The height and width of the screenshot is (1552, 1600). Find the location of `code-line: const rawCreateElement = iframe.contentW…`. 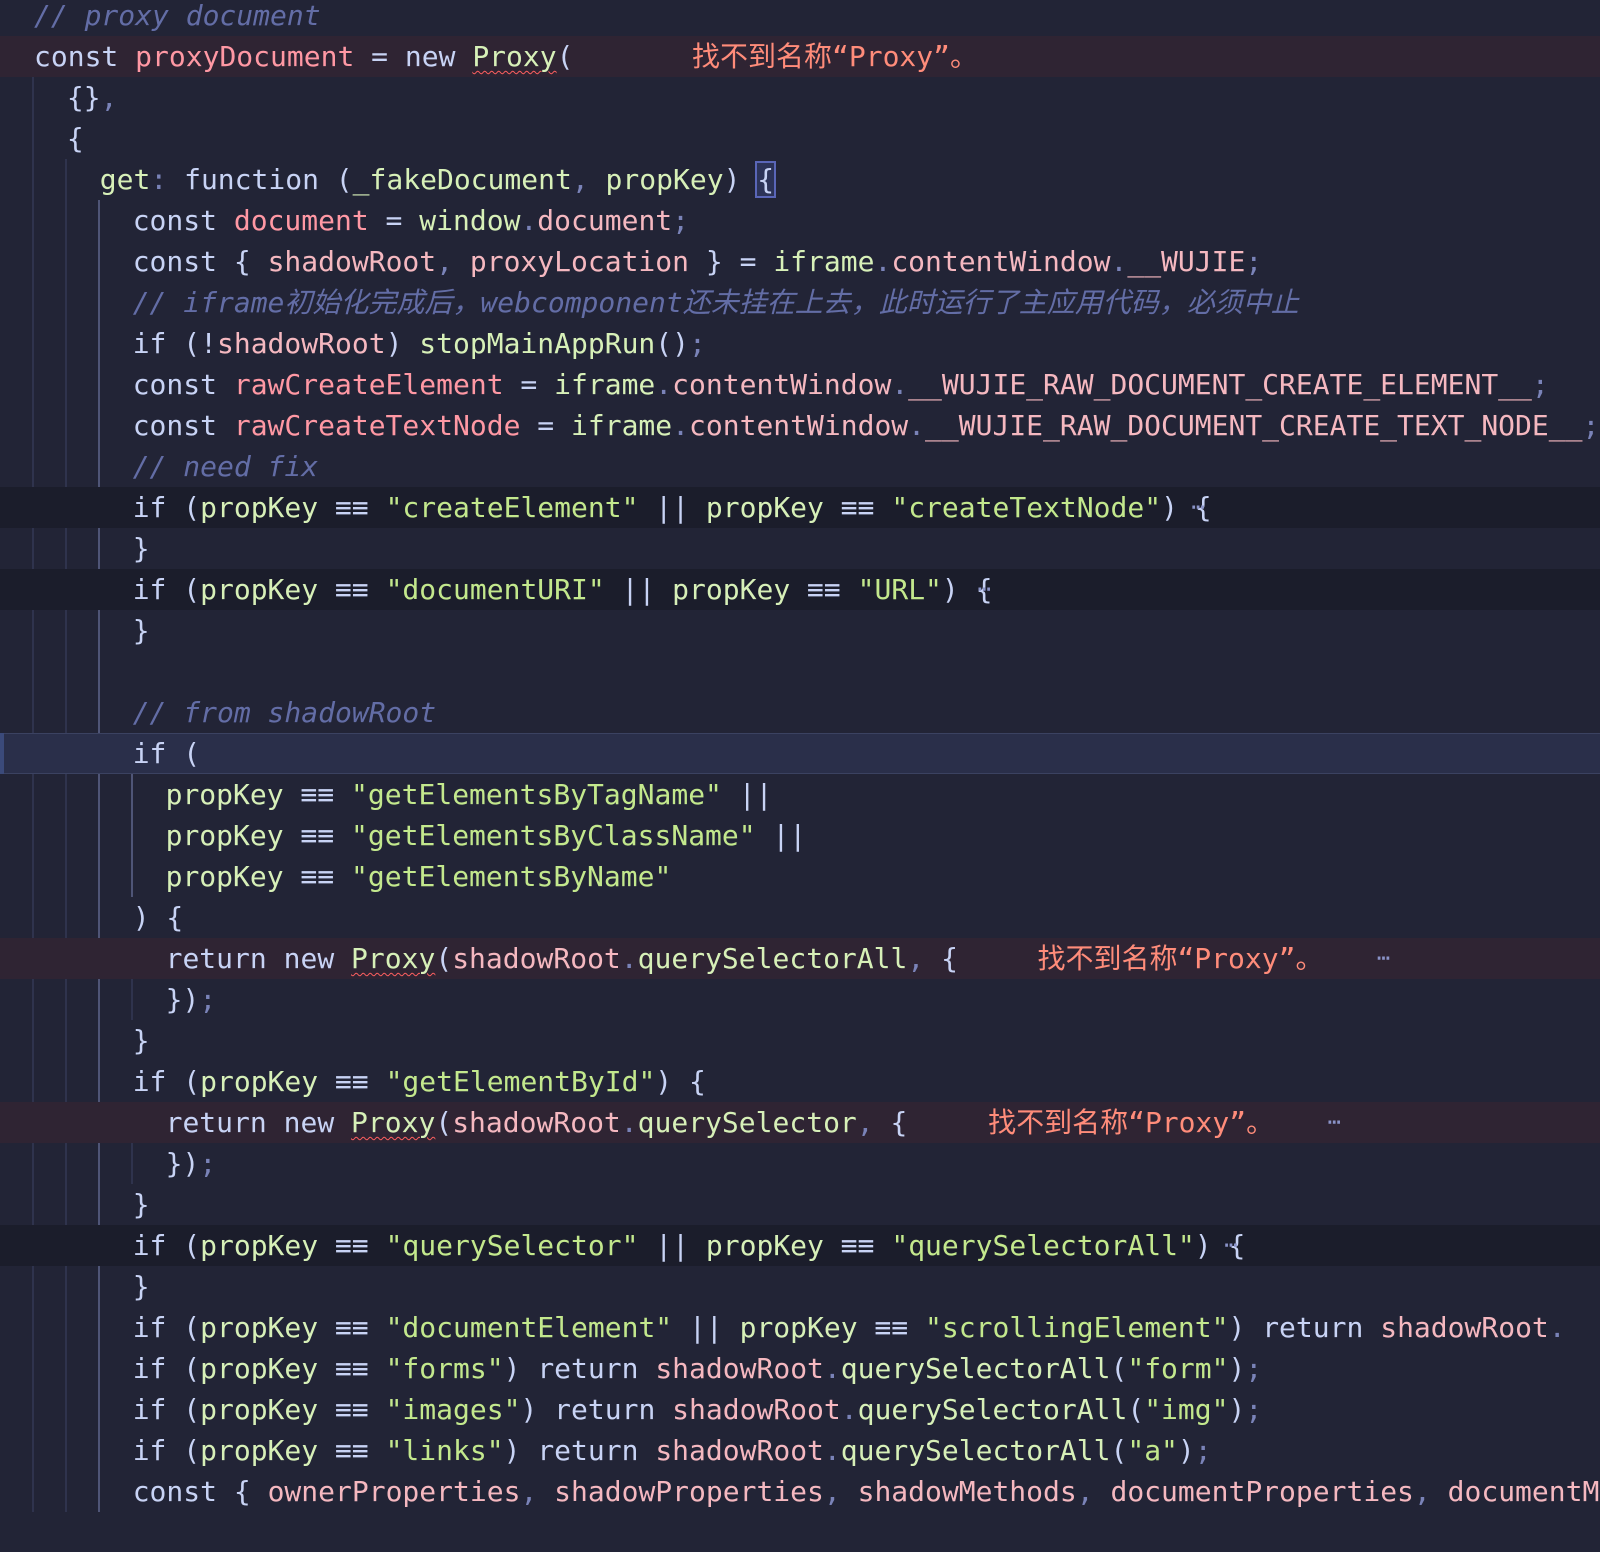

code-line: const rawCreateElement = iframe.contentW… is located at coordinates (800, 384).